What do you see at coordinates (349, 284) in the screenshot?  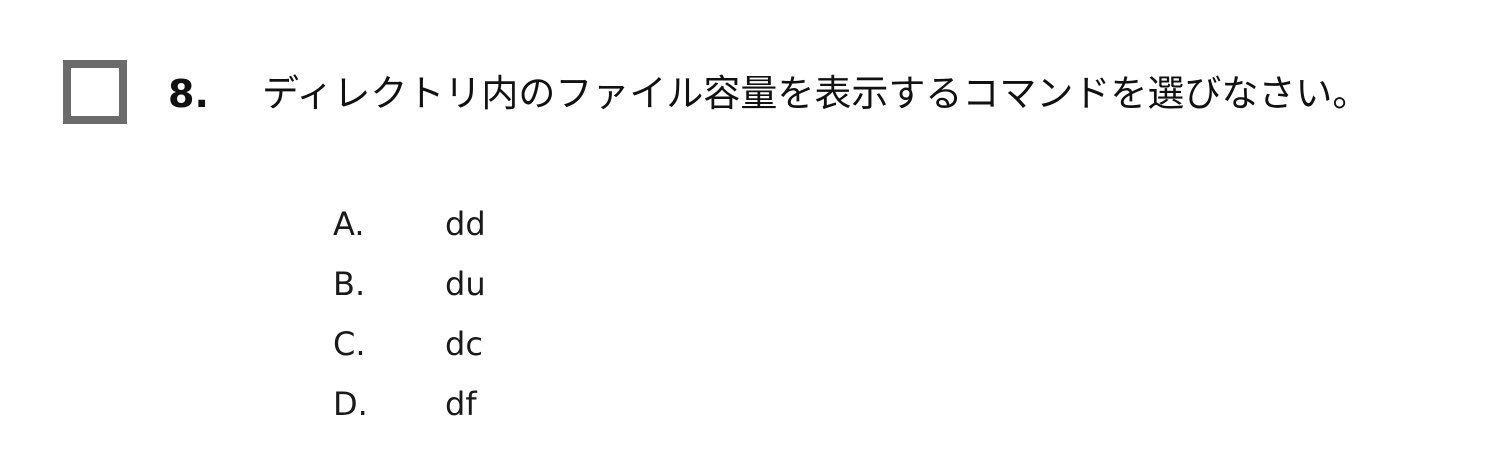 I see `option-letter: B.` at bounding box center [349, 284].